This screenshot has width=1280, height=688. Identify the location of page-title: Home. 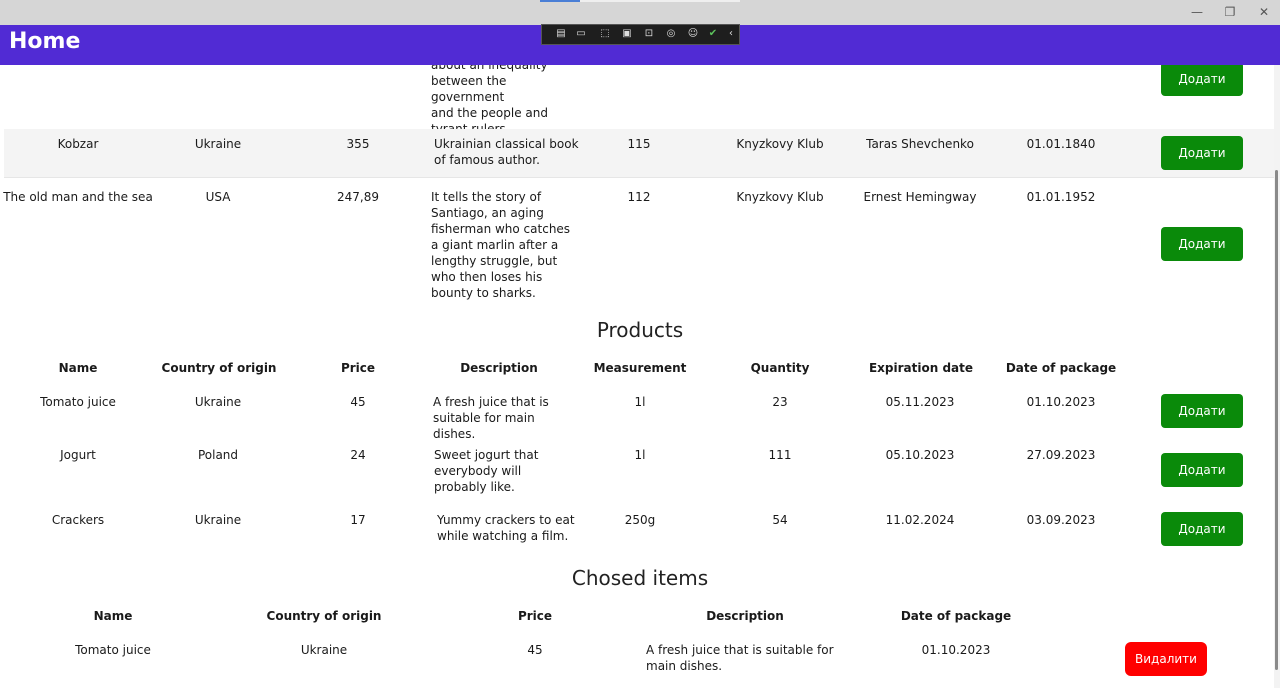
(45, 41).